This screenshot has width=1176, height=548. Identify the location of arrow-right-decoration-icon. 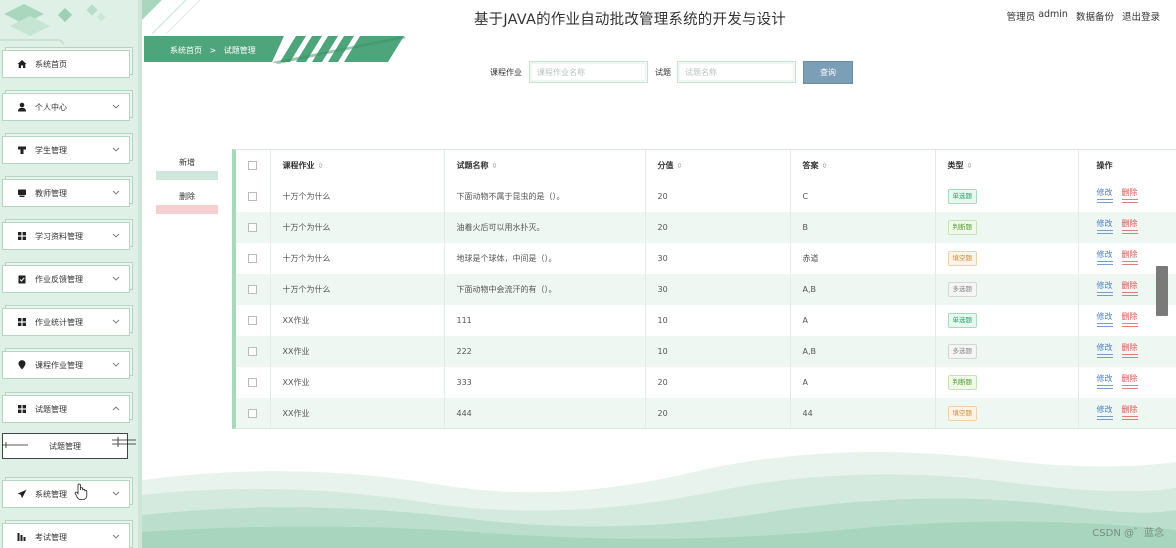
(124, 442).